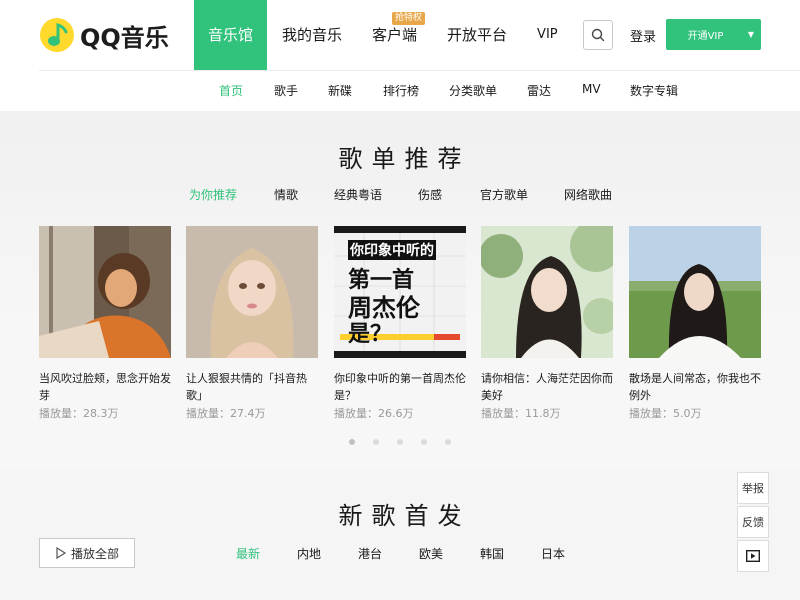 The height and width of the screenshot is (600, 800). I want to click on side-tools: 举报 反馈, so click(753, 523).